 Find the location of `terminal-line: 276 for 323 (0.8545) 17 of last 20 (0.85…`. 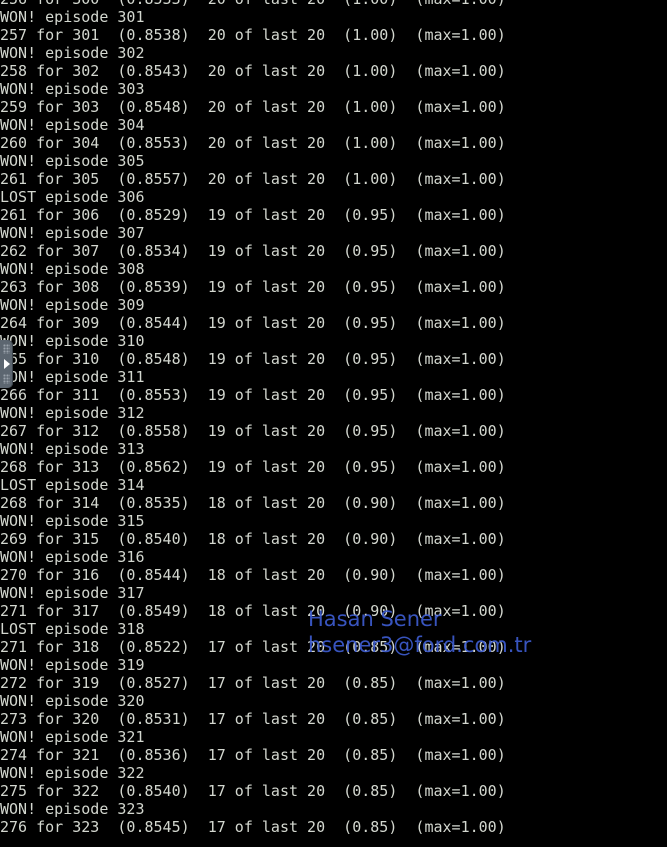

terminal-line: 276 for 323 (0.8545) 17 of last 20 (0.85… is located at coordinates (253, 827).